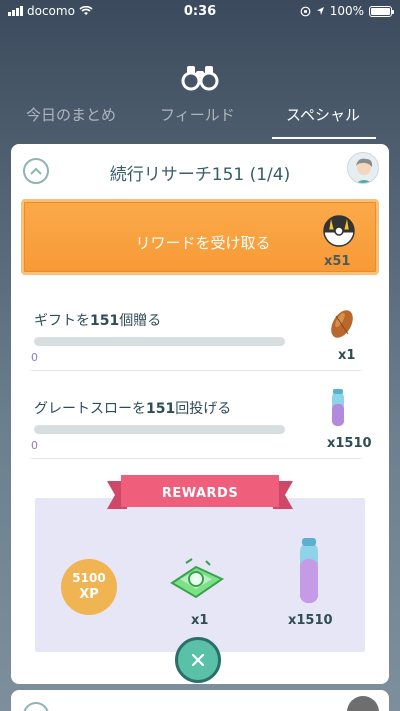 This screenshot has width=400, height=711. What do you see at coordinates (89, 594) in the screenshot?
I see `xp-unit: XP` at bounding box center [89, 594].